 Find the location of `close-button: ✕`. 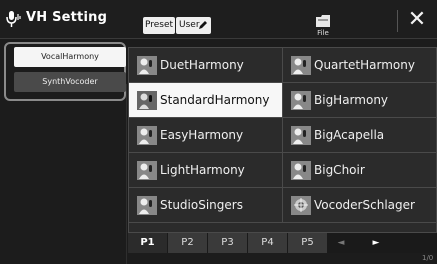

close-button: ✕ is located at coordinates (417, 20).